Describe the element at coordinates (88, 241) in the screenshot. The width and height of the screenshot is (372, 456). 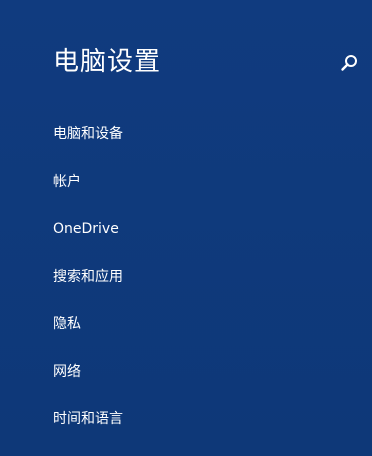
I see `nav-item-onedrive: OneDrive` at that location.